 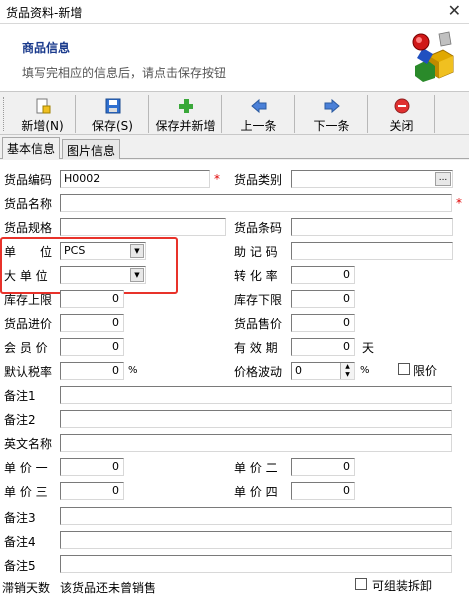 What do you see at coordinates (425, 371) in the screenshot?
I see `limit-price-label: 限价` at bounding box center [425, 371].